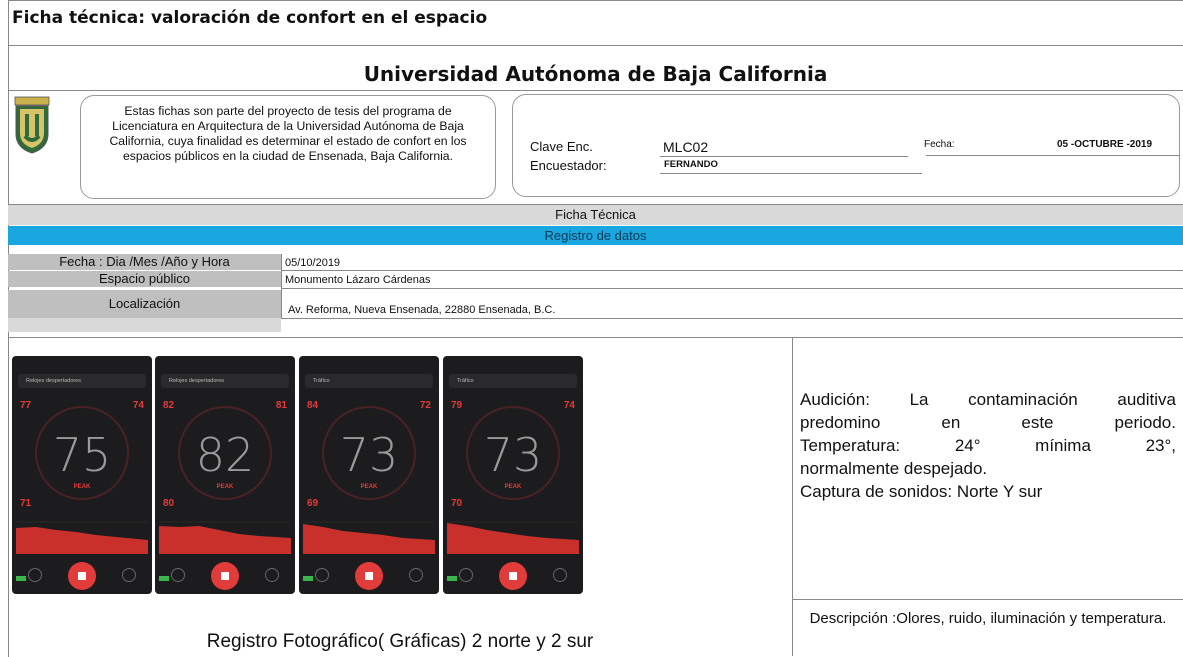 The height and width of the screenshot is (657, 1183). Describe the element at coordinates (313, 263) in the screenshot. I see `row-value-fecha: 05/10/2019` at that location.